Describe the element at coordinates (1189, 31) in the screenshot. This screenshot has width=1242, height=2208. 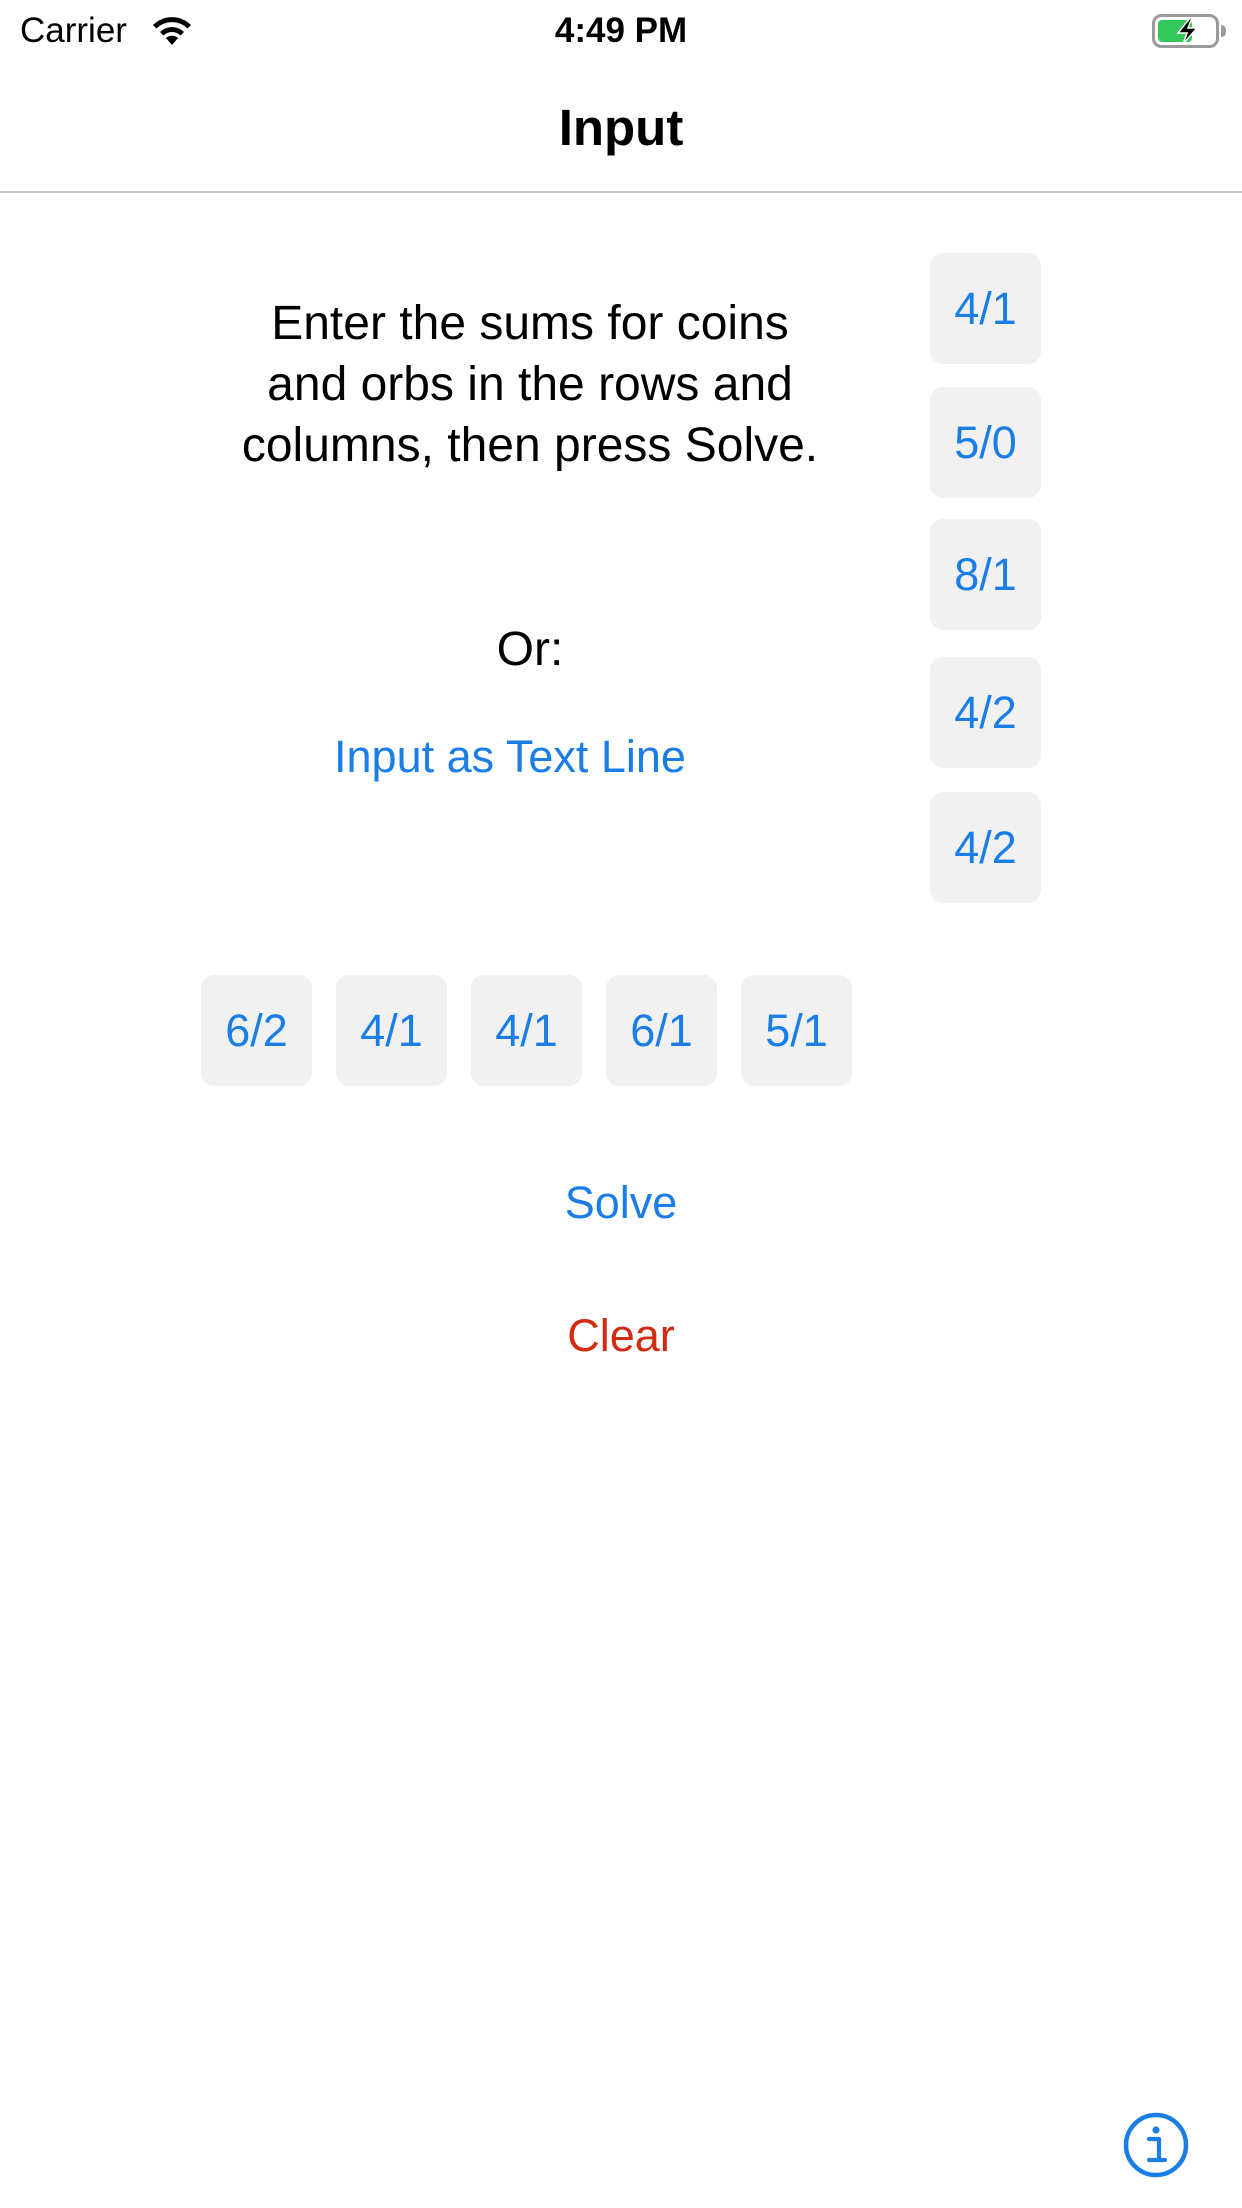
I see `battery-charging-icon` at that location.